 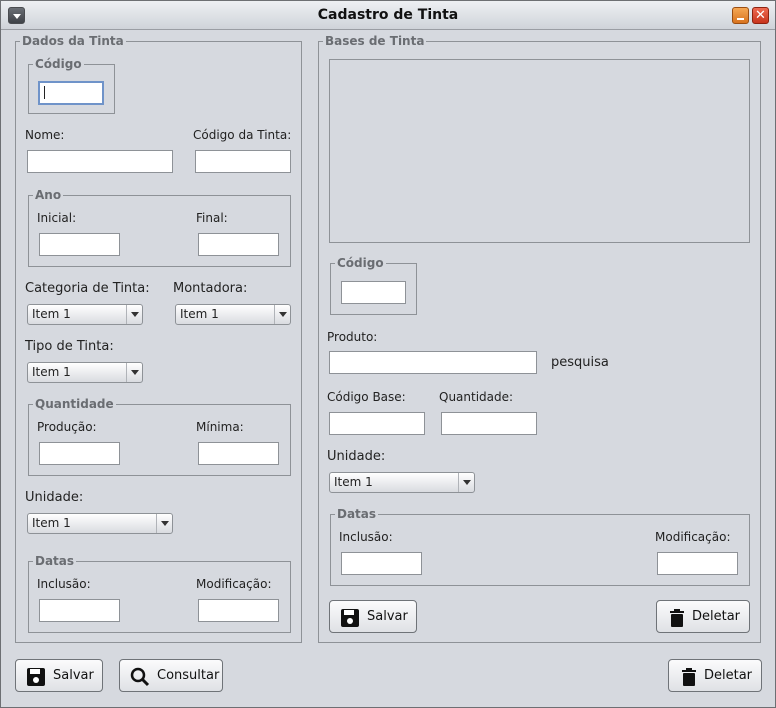 What do you see at coordinates (64, 584) in the screenshot?
I see `inclusao-label: Inclusão:` at bounding box center [64, 584].